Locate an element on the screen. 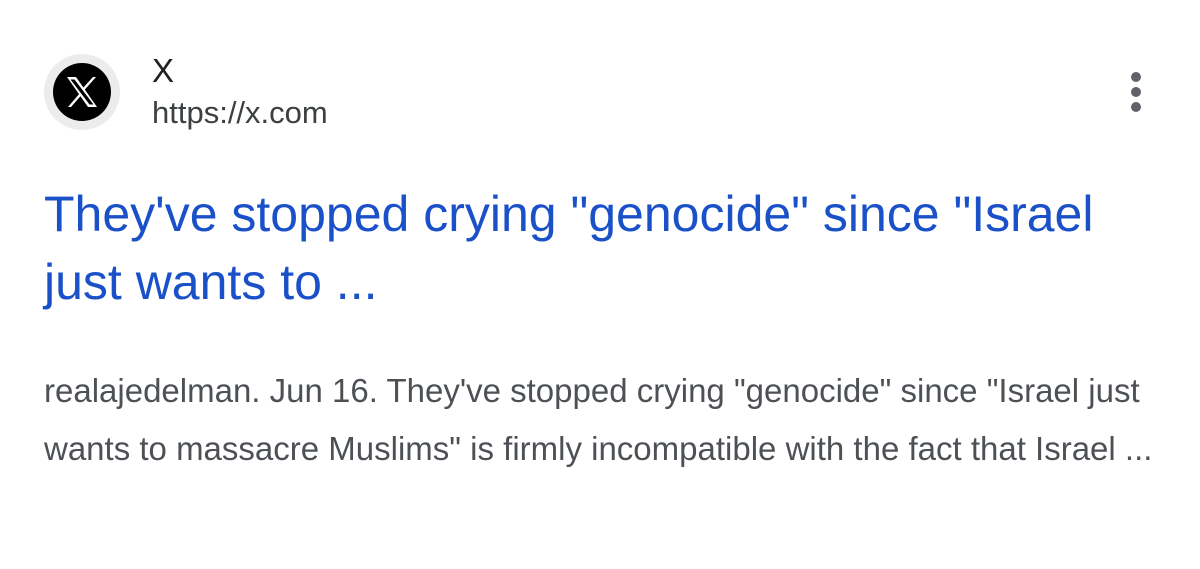  more-options-button is located at coordinates (1136, 92).